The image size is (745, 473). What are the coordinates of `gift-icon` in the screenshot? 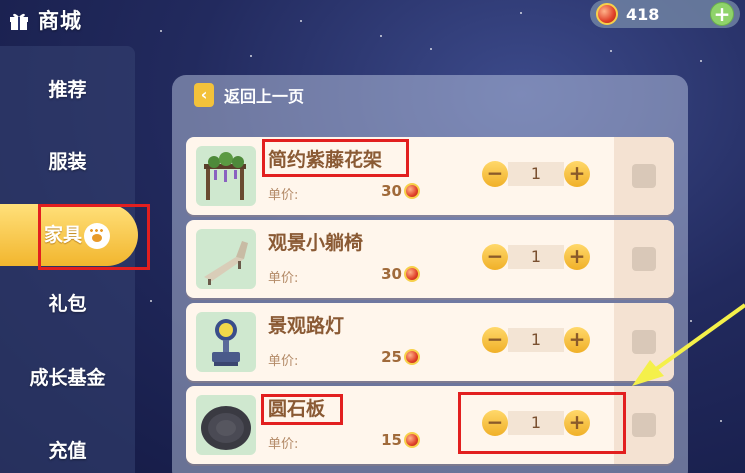 It's located at (19, 21).